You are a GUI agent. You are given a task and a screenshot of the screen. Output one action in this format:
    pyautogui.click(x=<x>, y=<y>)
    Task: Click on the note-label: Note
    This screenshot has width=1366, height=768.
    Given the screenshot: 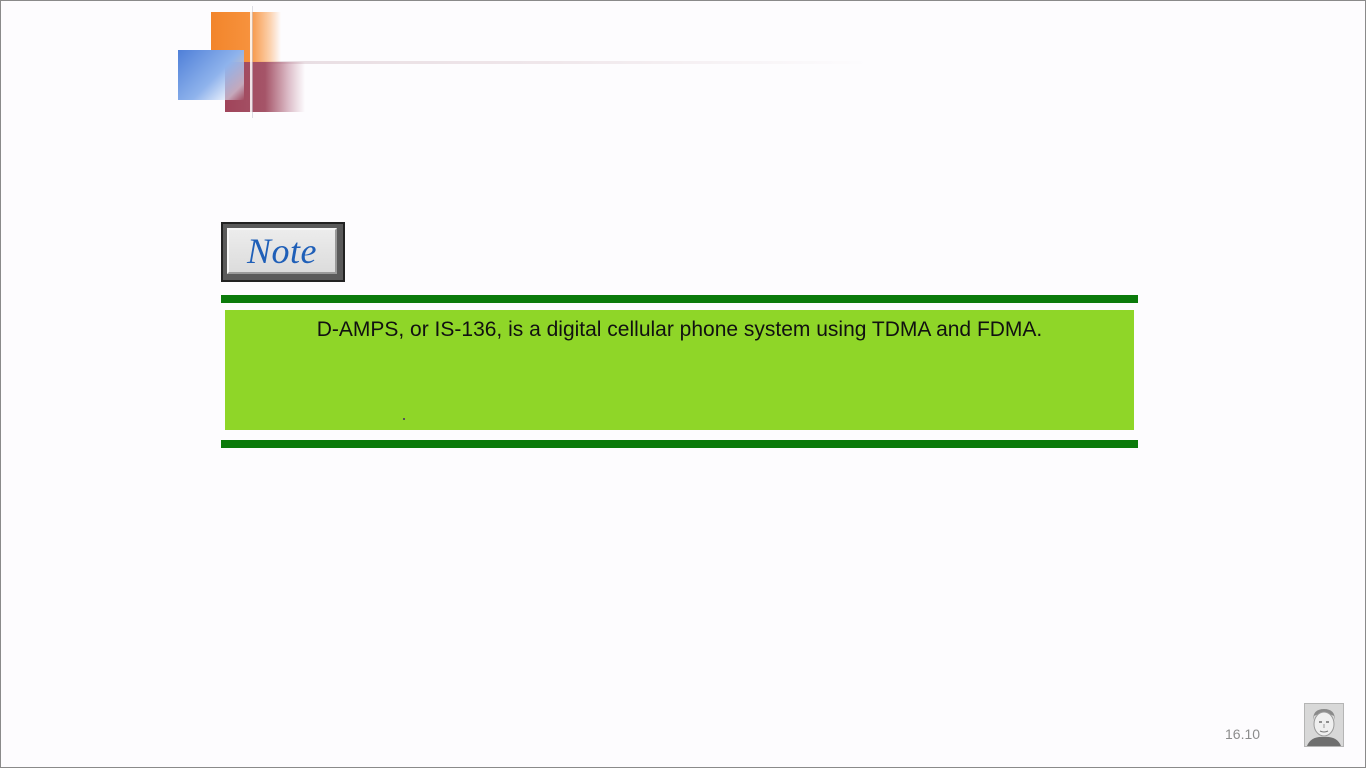 What is the action you would take?
    pyautogui.click(x=282, y=251)
    